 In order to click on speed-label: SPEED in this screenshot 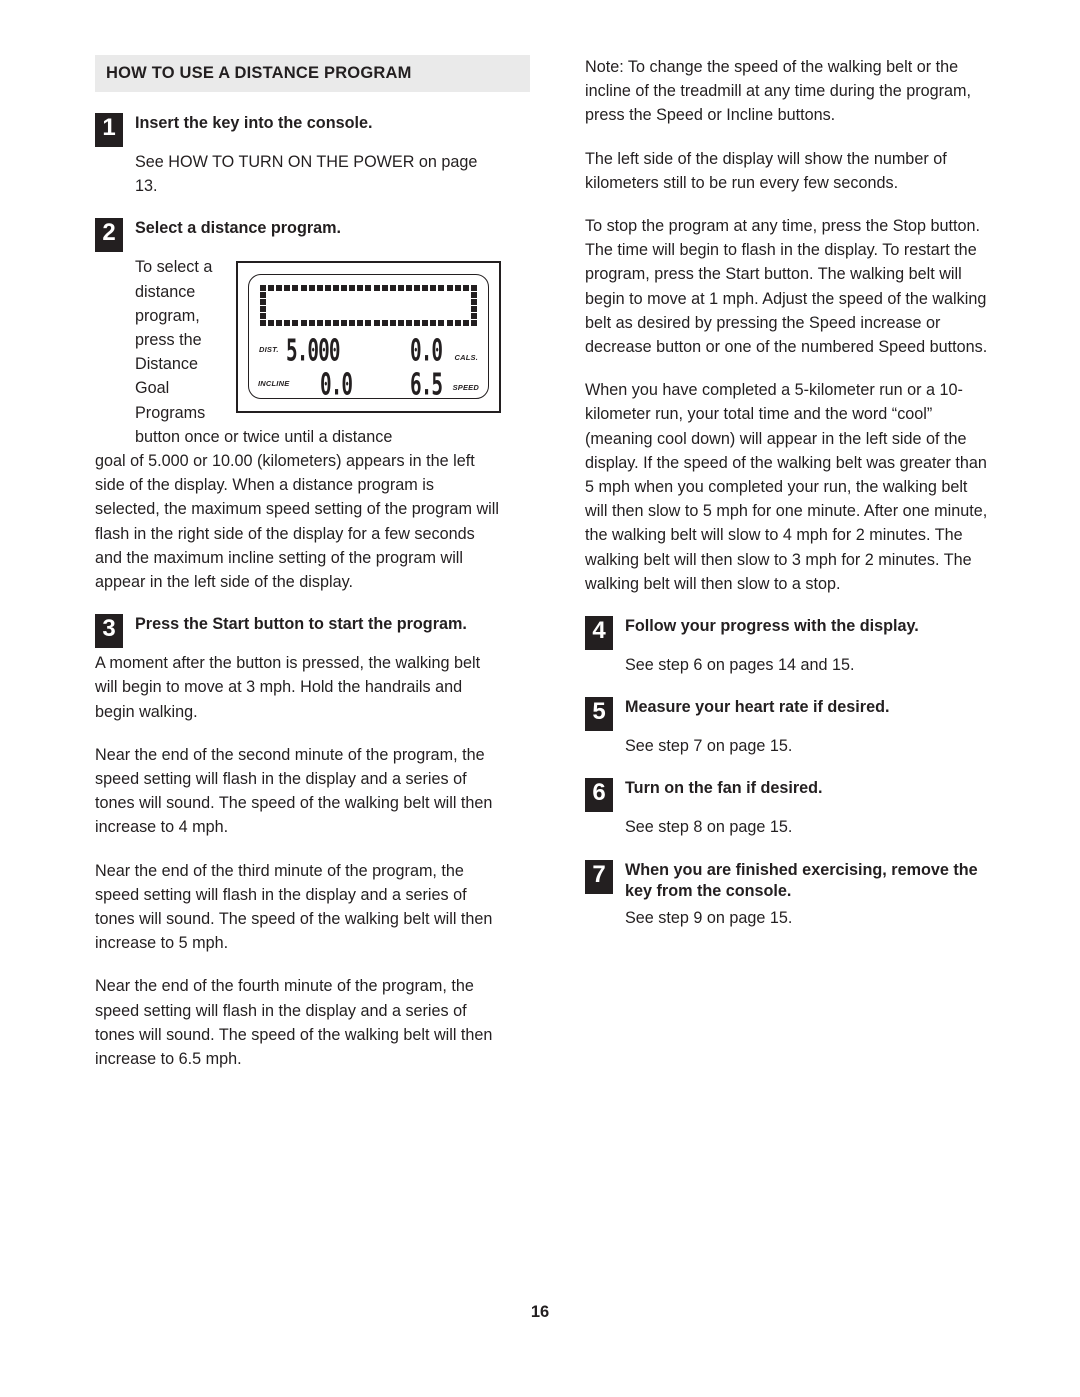, I will do `click(465, 388)`.